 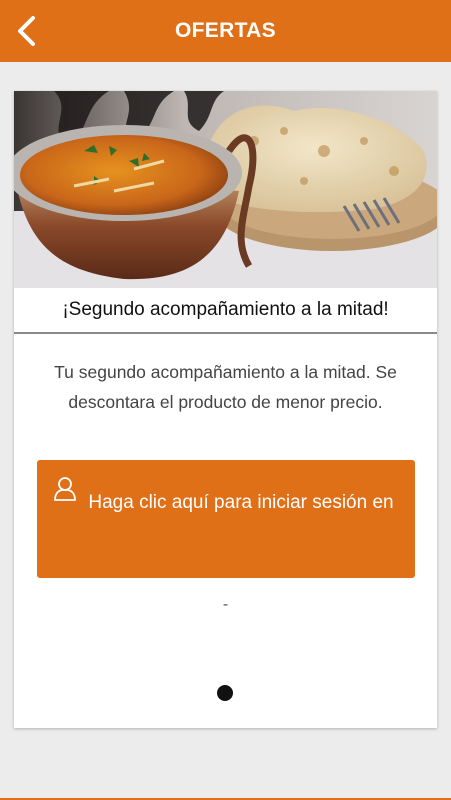 What do you see at coordinates (225, 693) in the screenshot?
I see `pager-dot` at bounding box center [225, 693].